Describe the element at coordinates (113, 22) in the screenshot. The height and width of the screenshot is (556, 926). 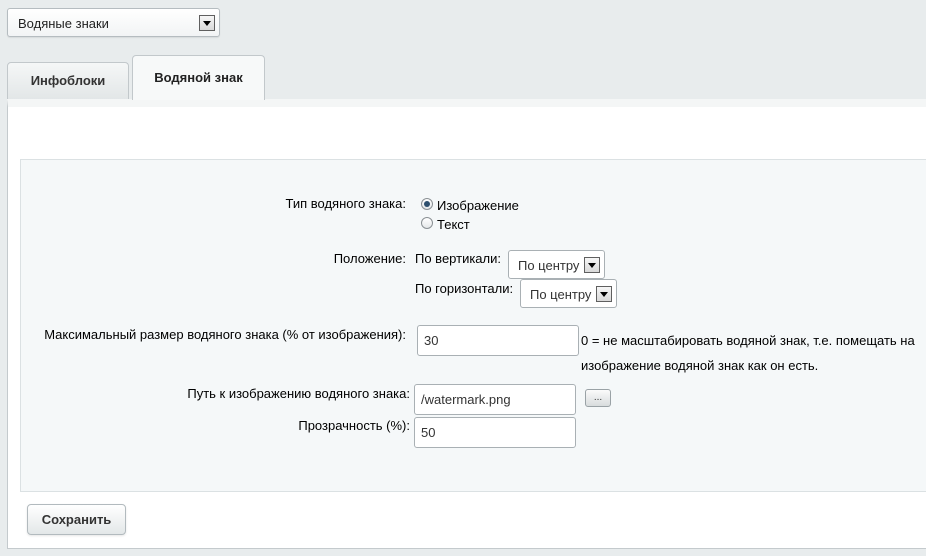
I see `module-select: Водяные знаки` at that location.